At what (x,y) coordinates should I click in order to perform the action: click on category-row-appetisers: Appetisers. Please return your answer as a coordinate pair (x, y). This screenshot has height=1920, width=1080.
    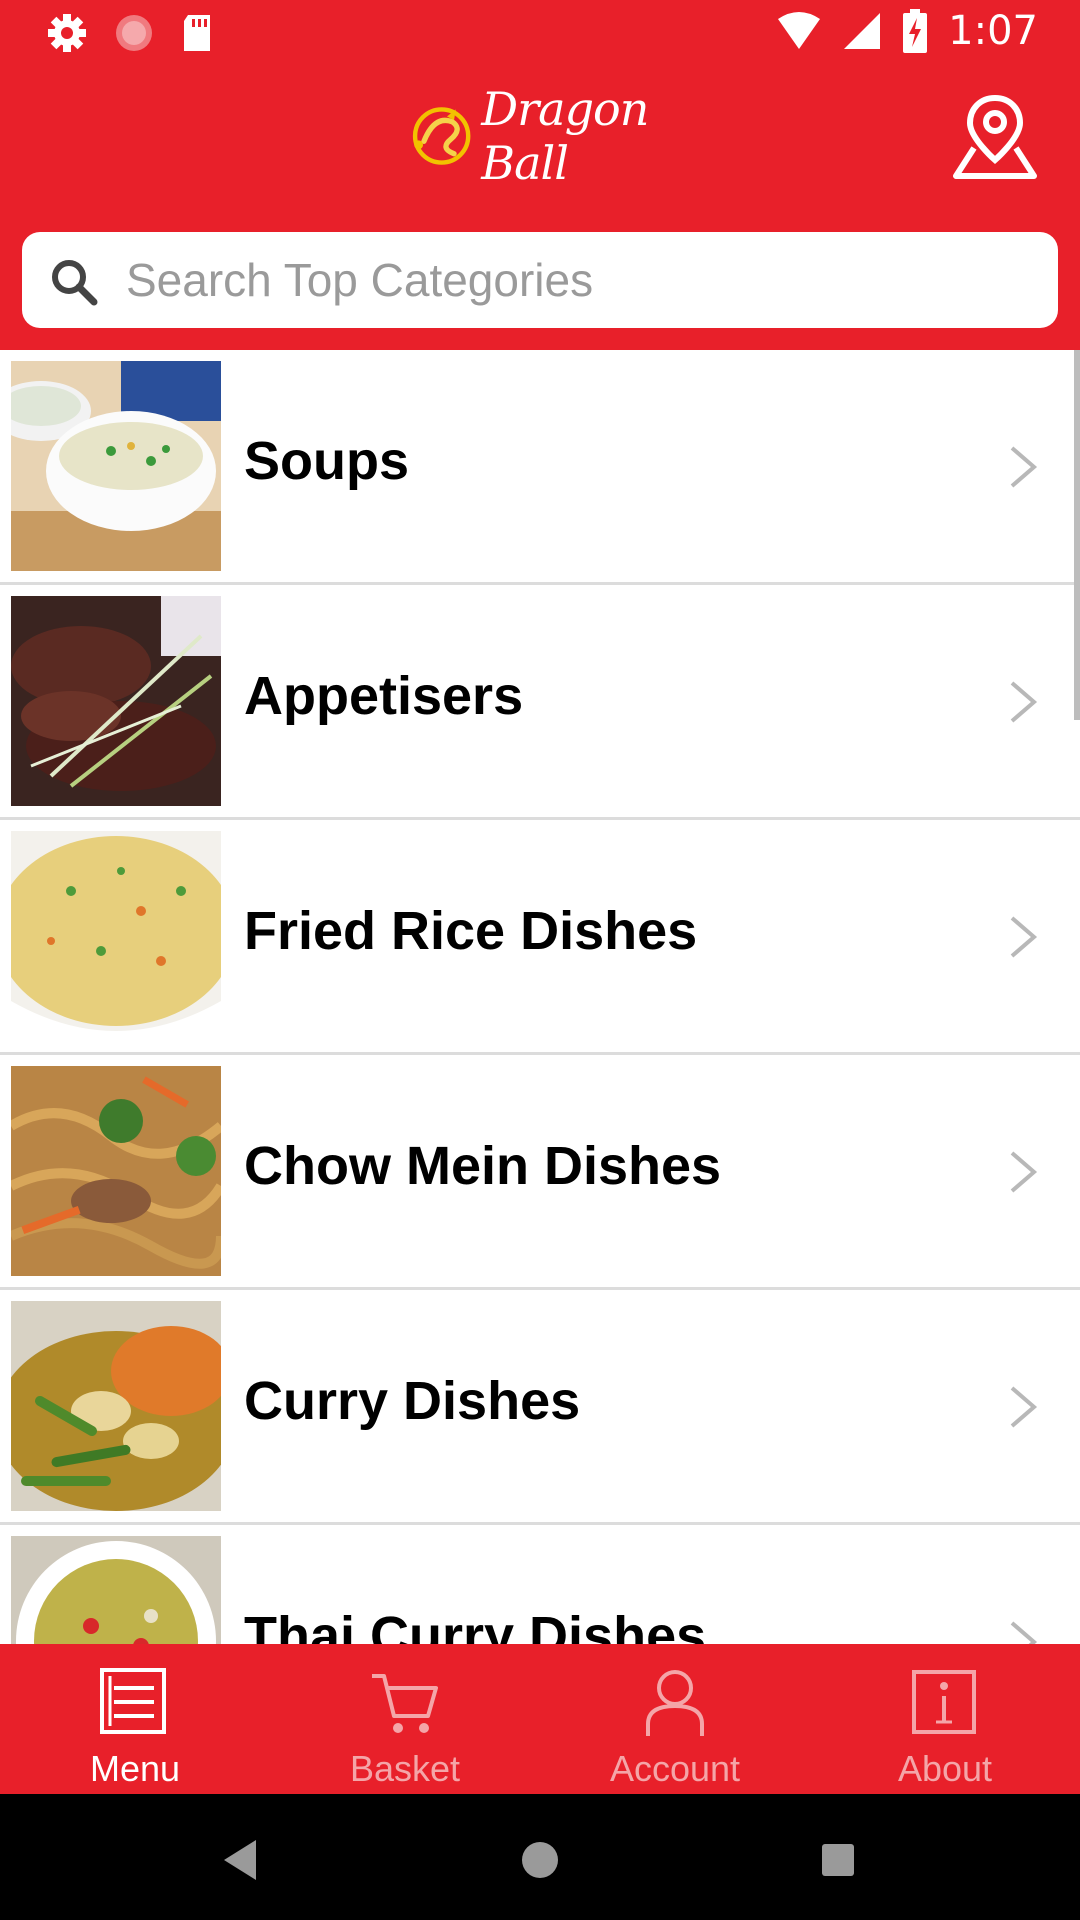
    Looking at the image, I should click on (540, 702).